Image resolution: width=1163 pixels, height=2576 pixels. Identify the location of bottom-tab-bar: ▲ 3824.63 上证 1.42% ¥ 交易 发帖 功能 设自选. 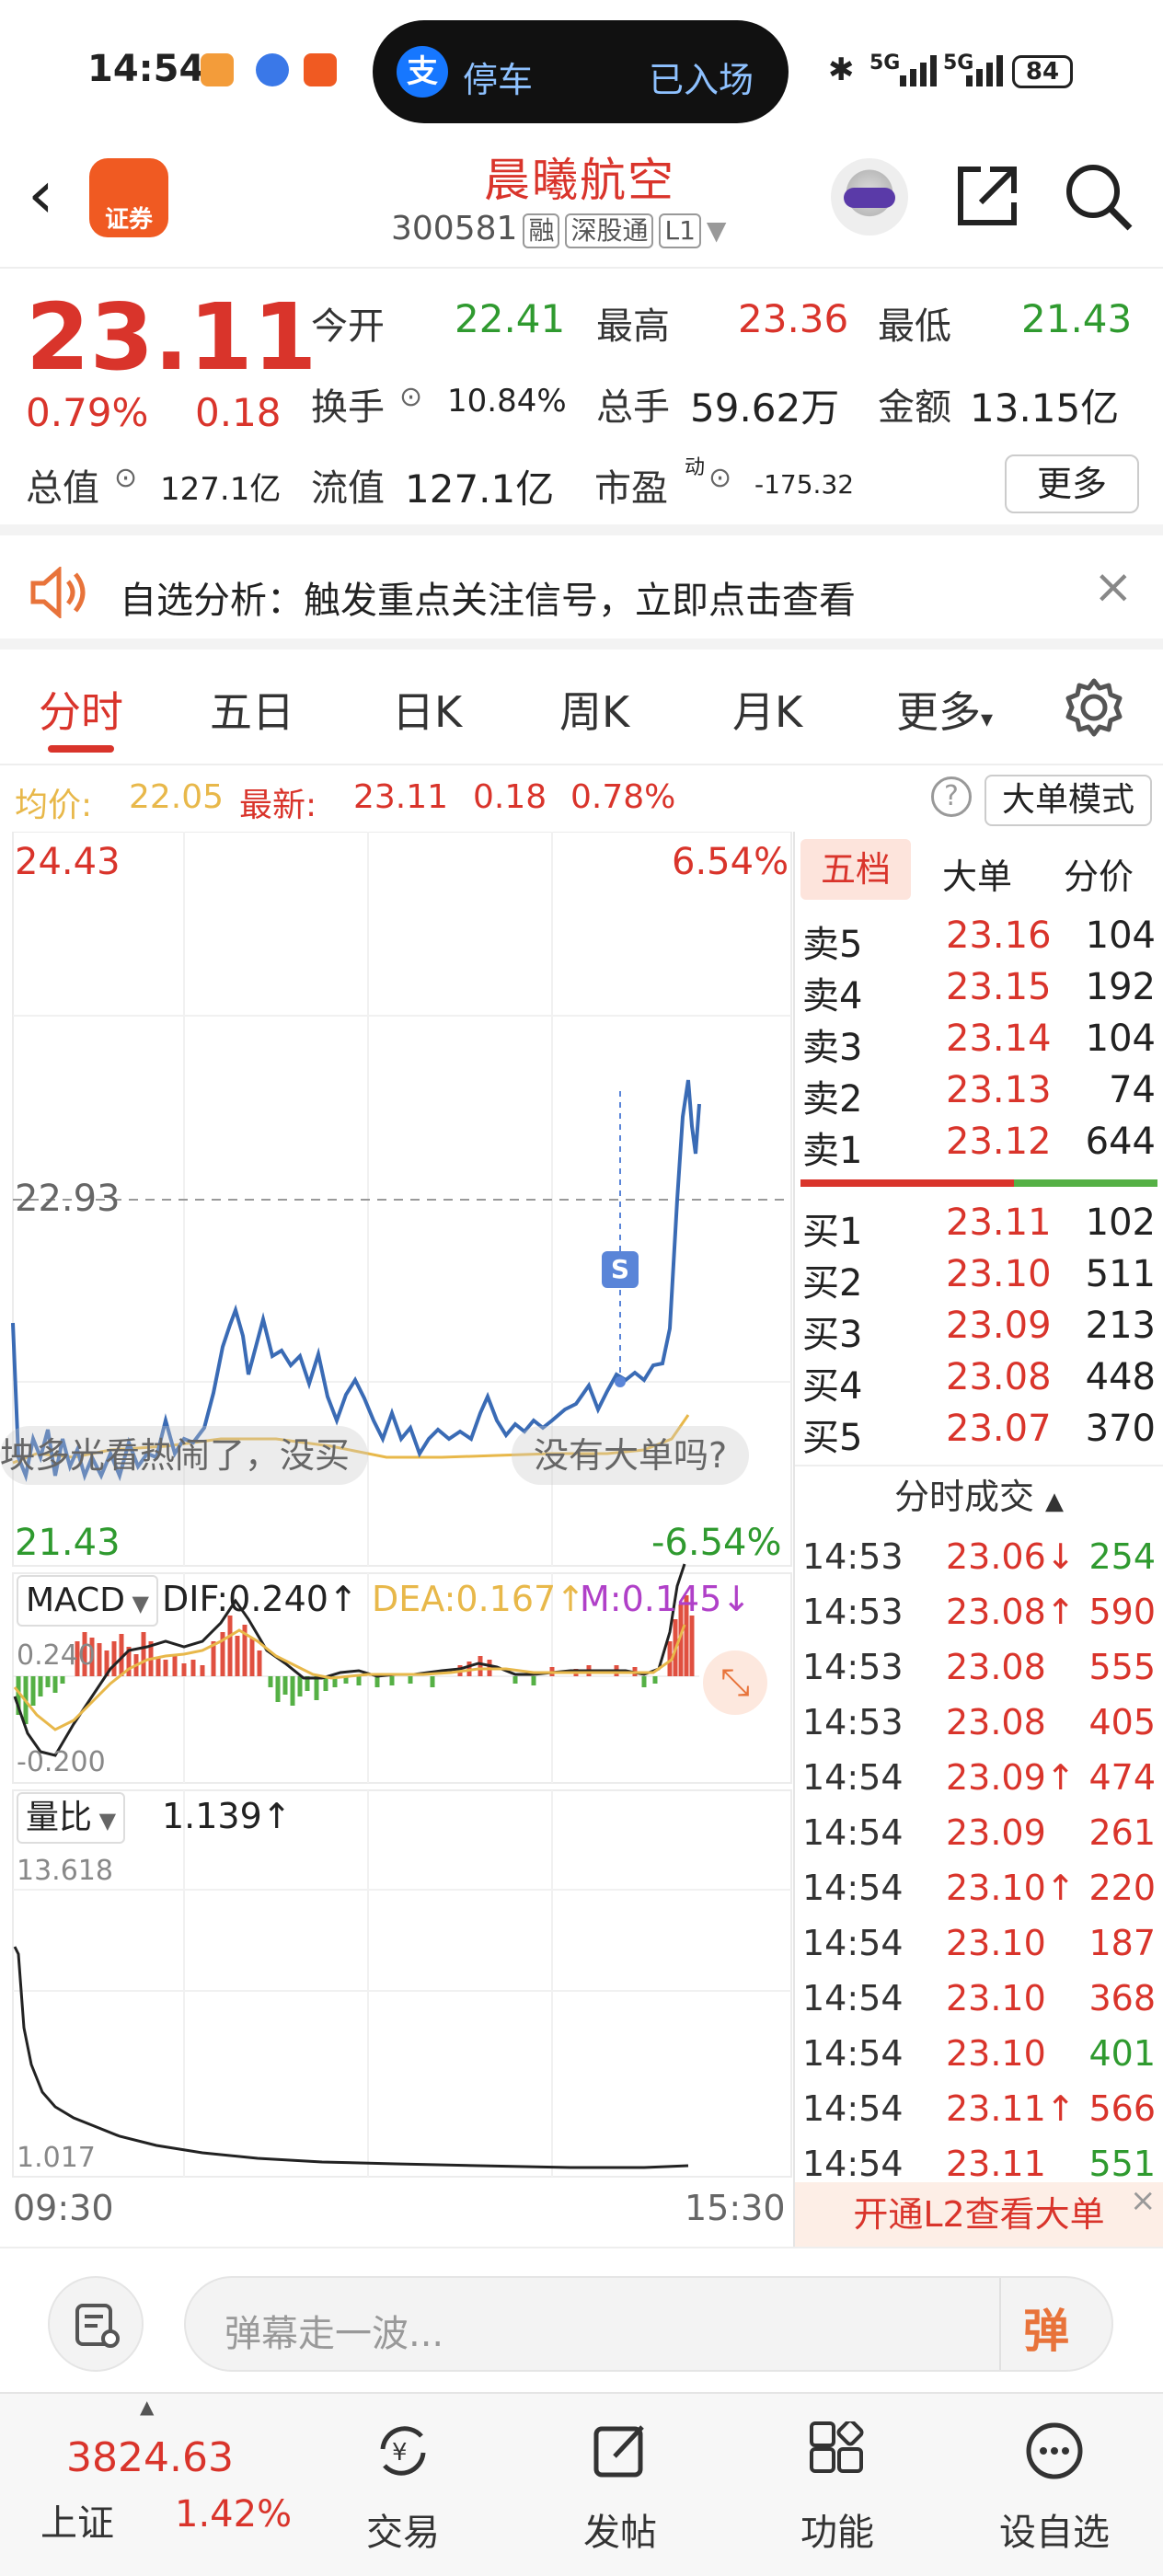
(581, 2484).